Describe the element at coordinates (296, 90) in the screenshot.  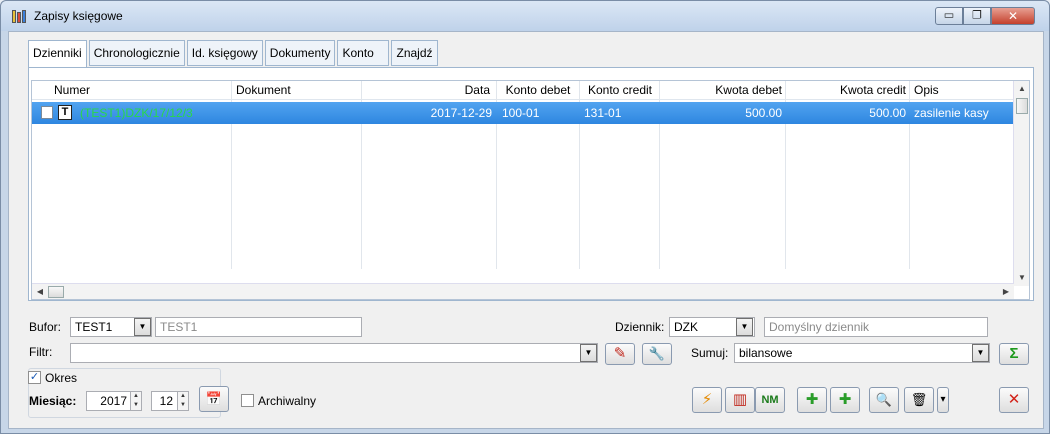
I see `col-header-dokument: Dokument` at that location.